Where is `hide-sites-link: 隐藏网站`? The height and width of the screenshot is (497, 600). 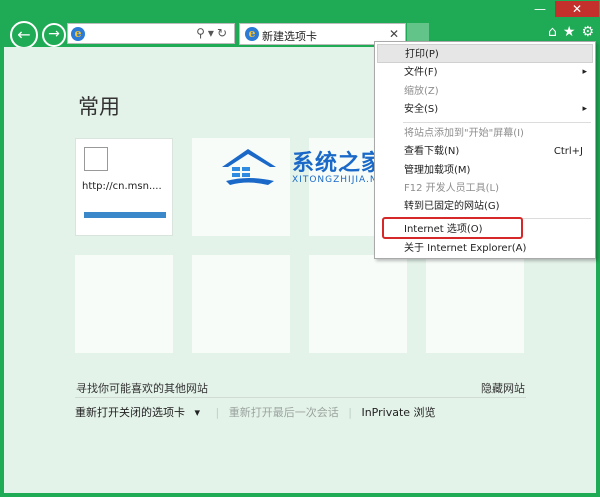 hide-sites-link: 隐藏网站 is located at coordinates (503, 388).